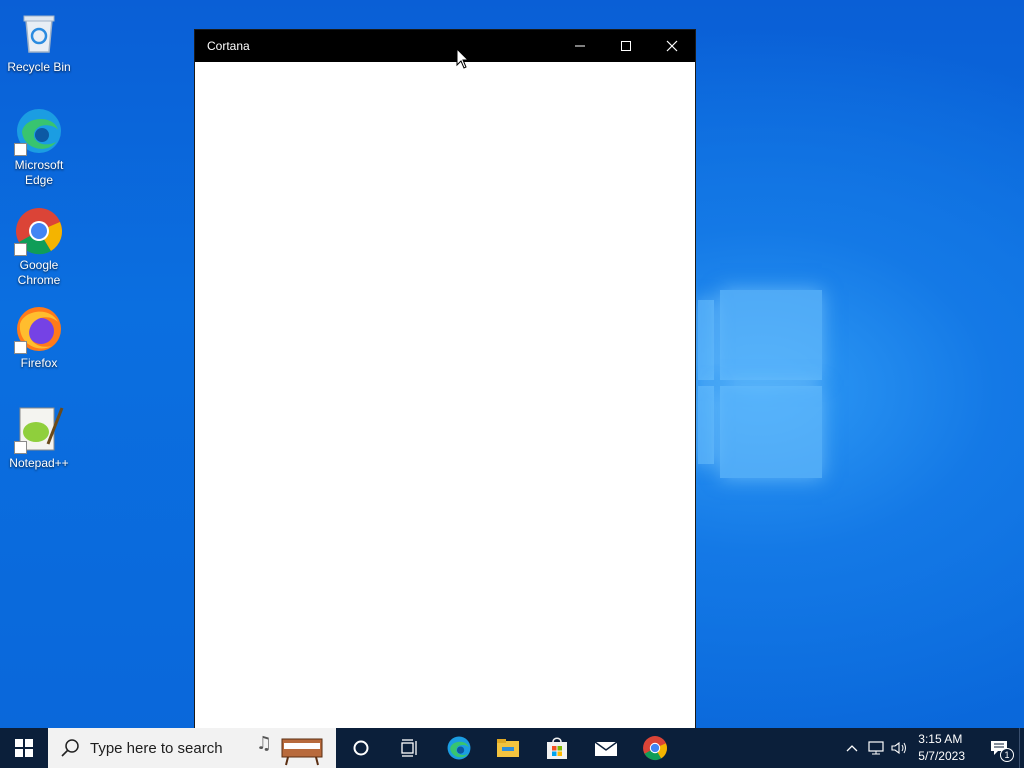 The width and height of the screenshot is (1024, 768). I want to click on desktop-icon-label: Google Chrome, so click(39, 272).